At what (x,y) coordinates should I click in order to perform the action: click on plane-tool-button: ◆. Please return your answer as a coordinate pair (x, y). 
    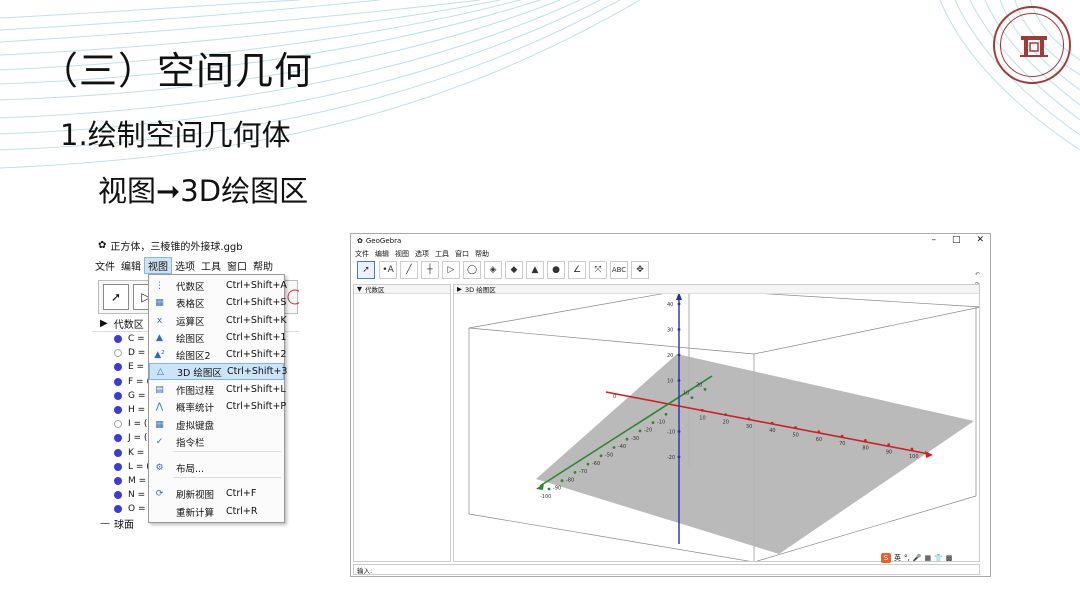
    Looking at the image, I should click on (514, 270).